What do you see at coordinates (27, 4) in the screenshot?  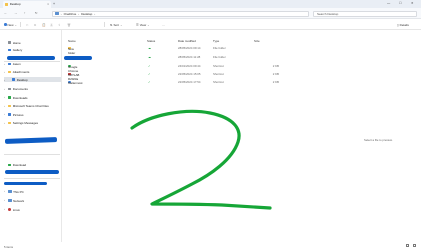 I see `tab-desktop: Desktop ×` at bounding box center [27, 4].